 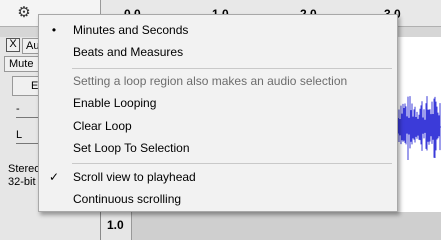 What do you see at coordinates (54, 177) in the screenshot?
I see `checkmark-icon: ✓` at bounding box center [54, 177].